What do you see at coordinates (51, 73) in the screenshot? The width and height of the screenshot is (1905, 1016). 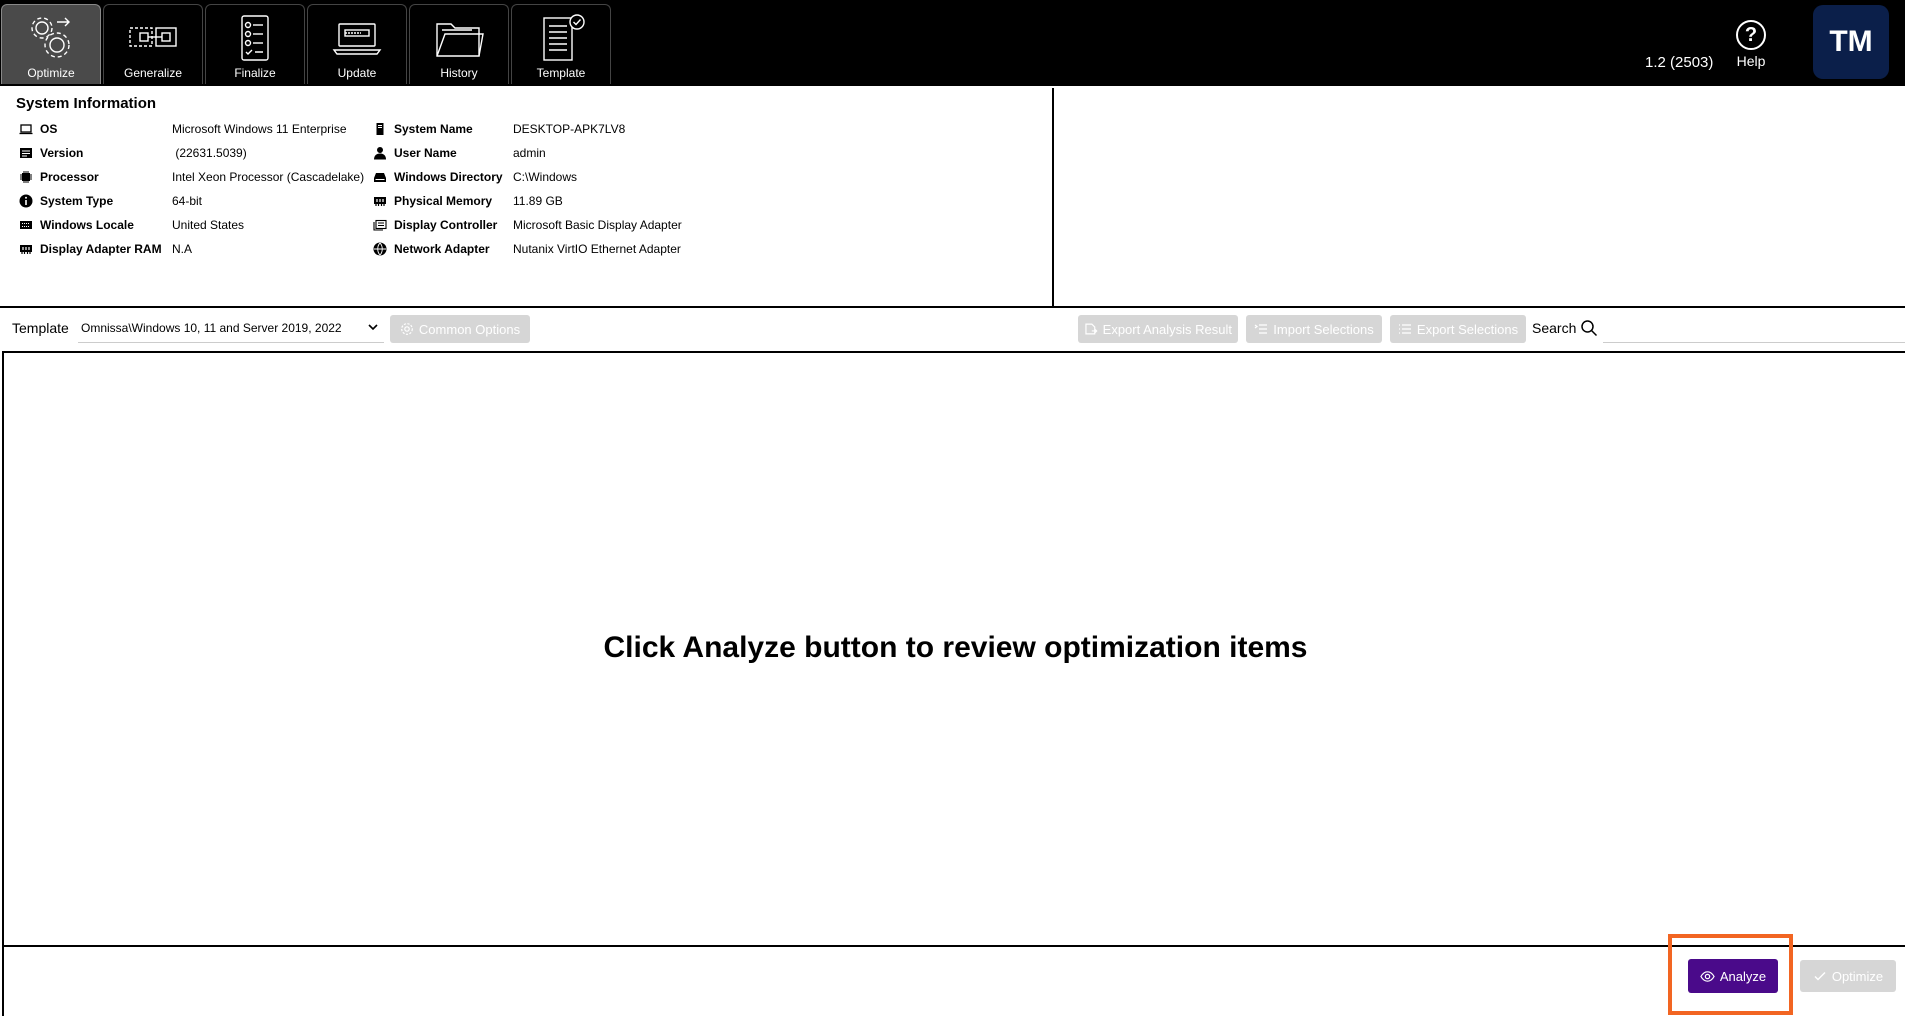 I see `tab-label: Optimize` at bounding box center [51, 73].